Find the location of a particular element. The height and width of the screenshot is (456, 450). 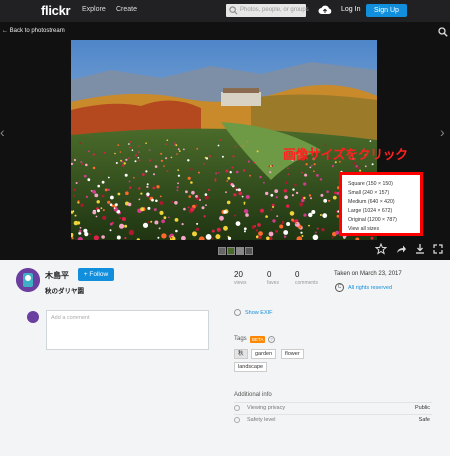

search-icon is located at coordinates (233, 10).